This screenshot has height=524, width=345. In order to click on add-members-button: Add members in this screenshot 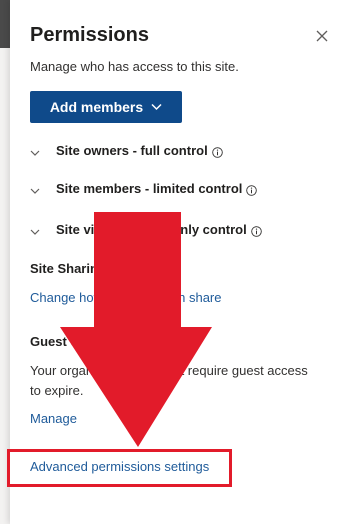, I will do `click(106, 107)`.